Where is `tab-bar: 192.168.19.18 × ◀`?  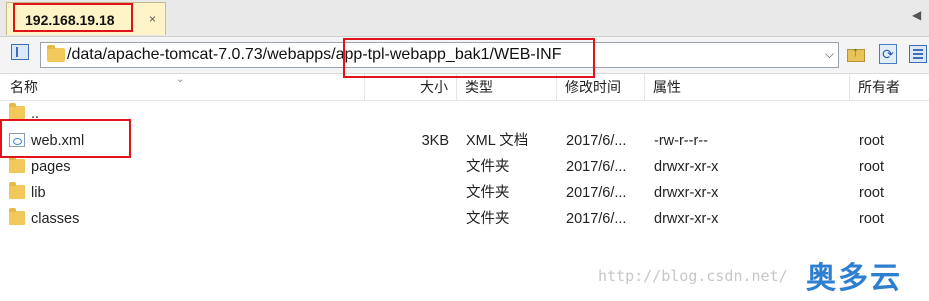 tab-bar: 192.168.19.18 × ◀ is located at coordinates (464, 18).